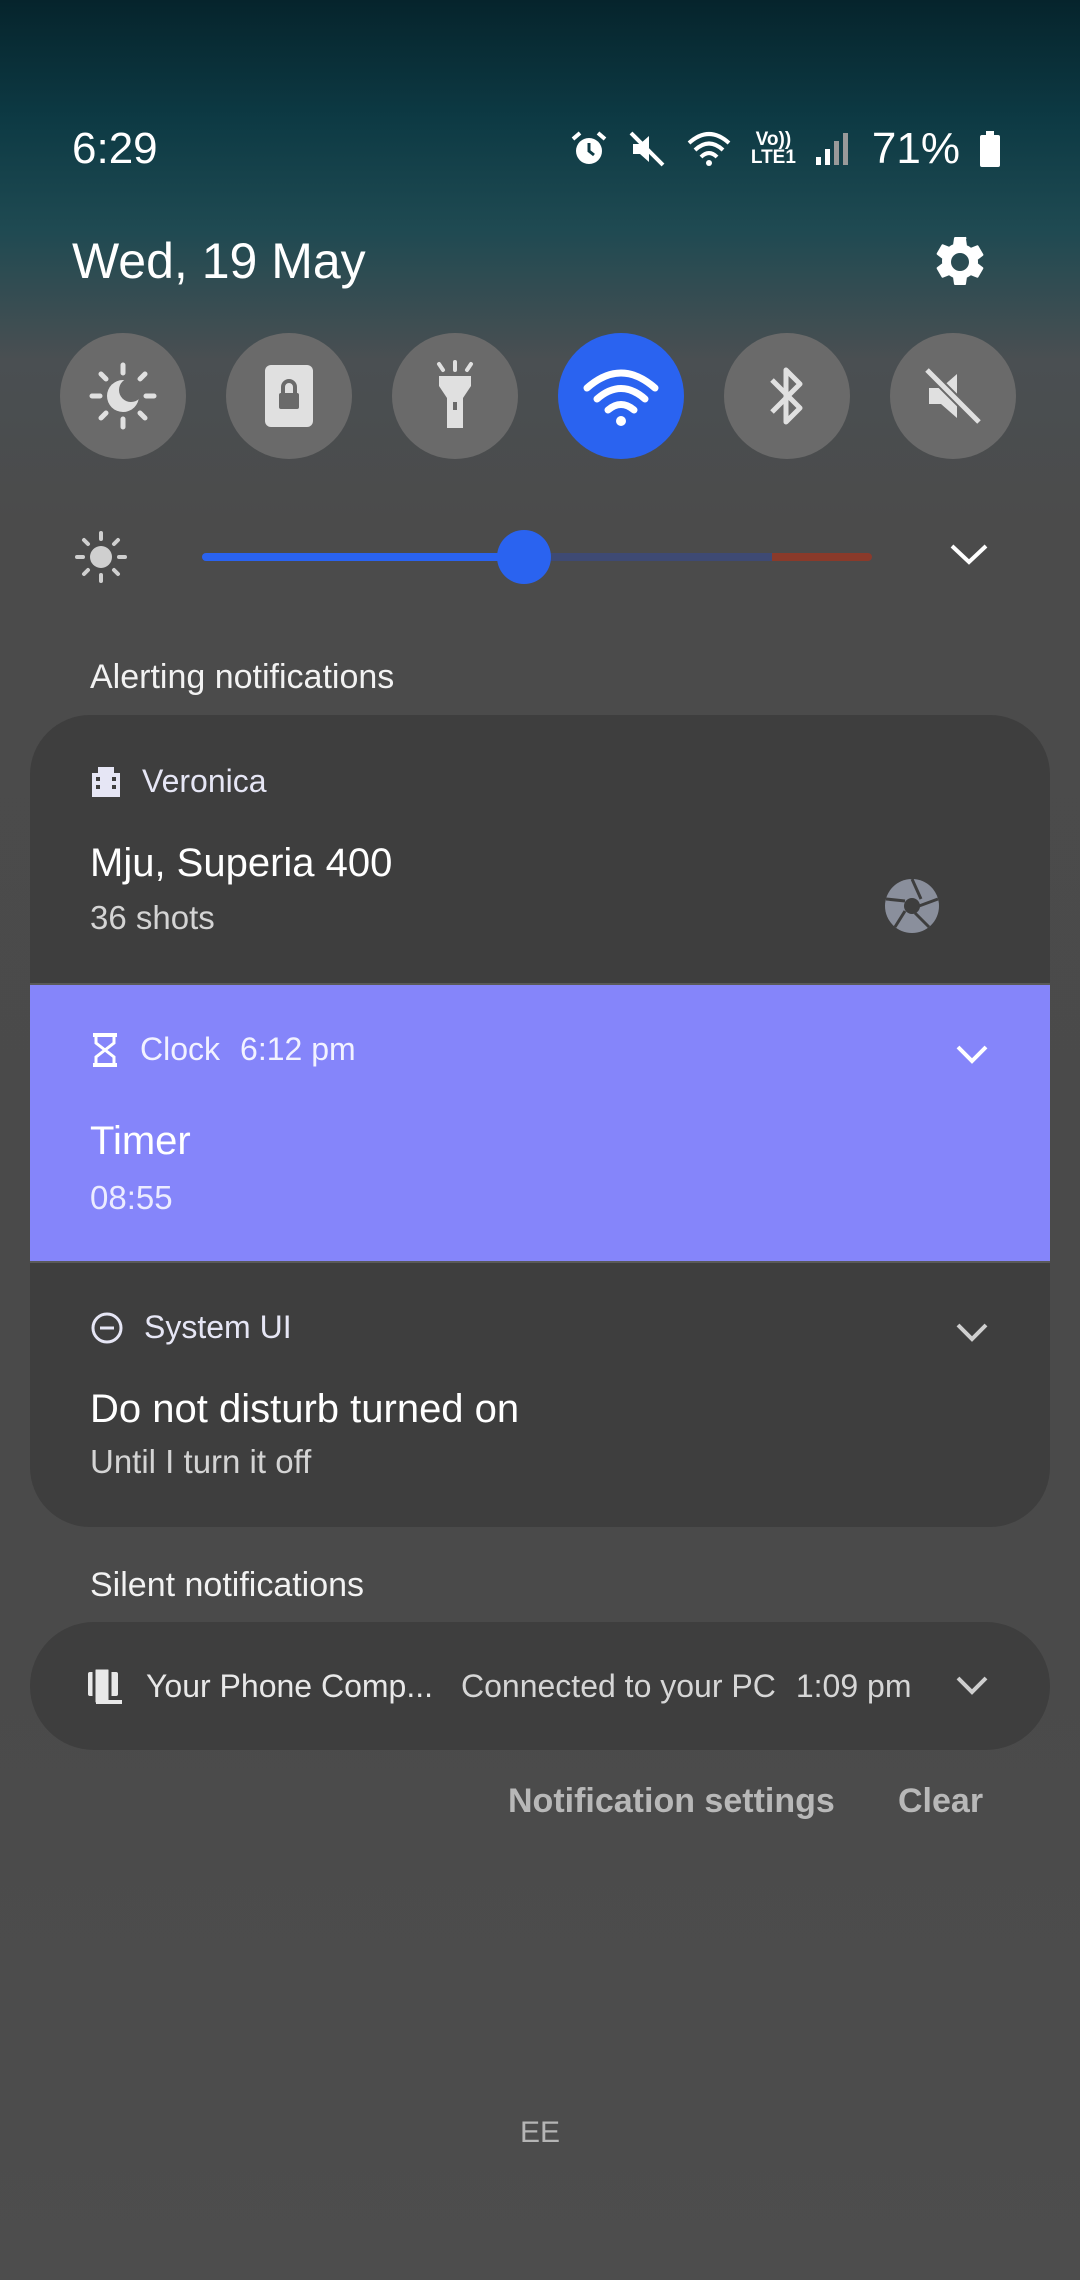  What do you see at coordinates (831, 149) in the screenshot?
I see `signal-icon` at bounding box center [831, 149].